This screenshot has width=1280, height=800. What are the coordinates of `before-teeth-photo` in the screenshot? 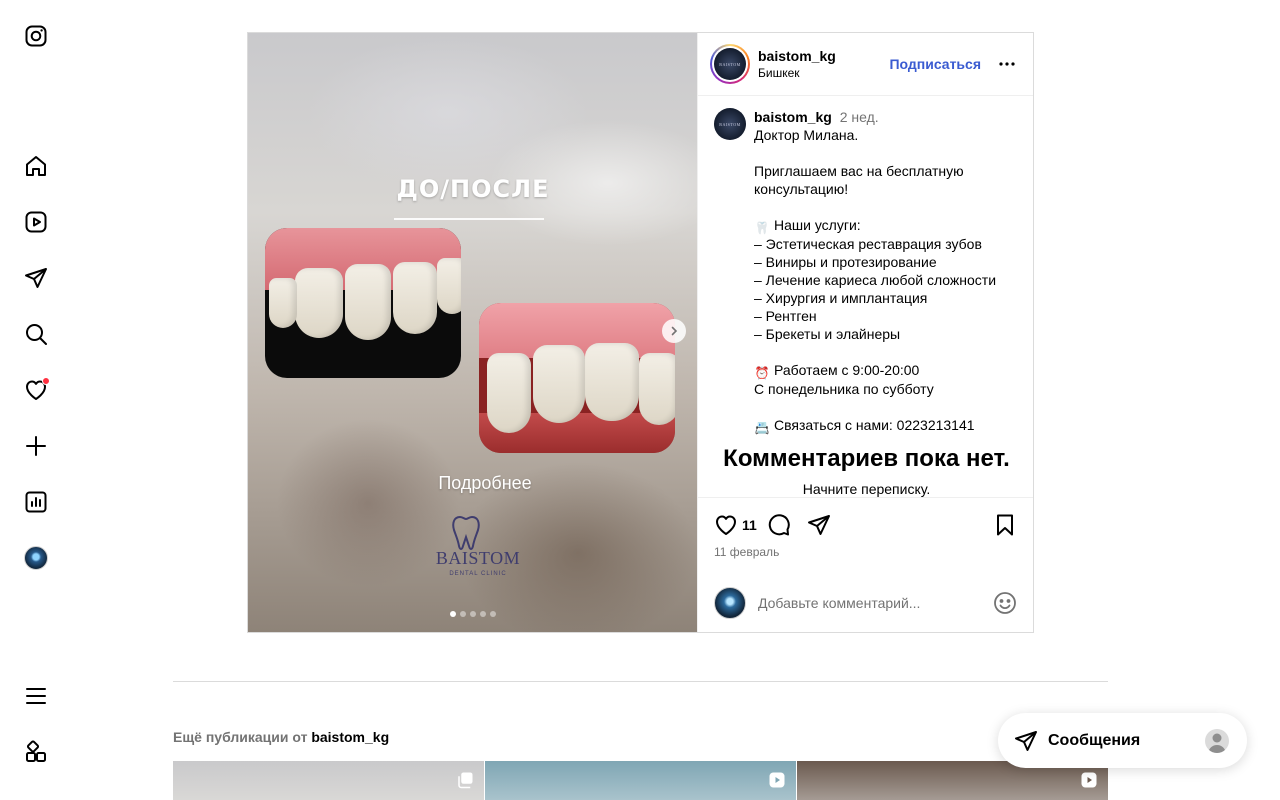 It's located at (363, 303).